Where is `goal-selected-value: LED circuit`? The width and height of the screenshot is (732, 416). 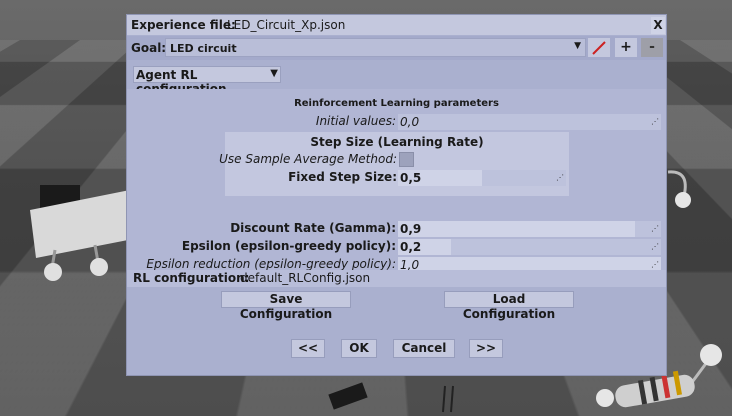 goal-selected-value: LED circuit is located at coordinates (203, 48).